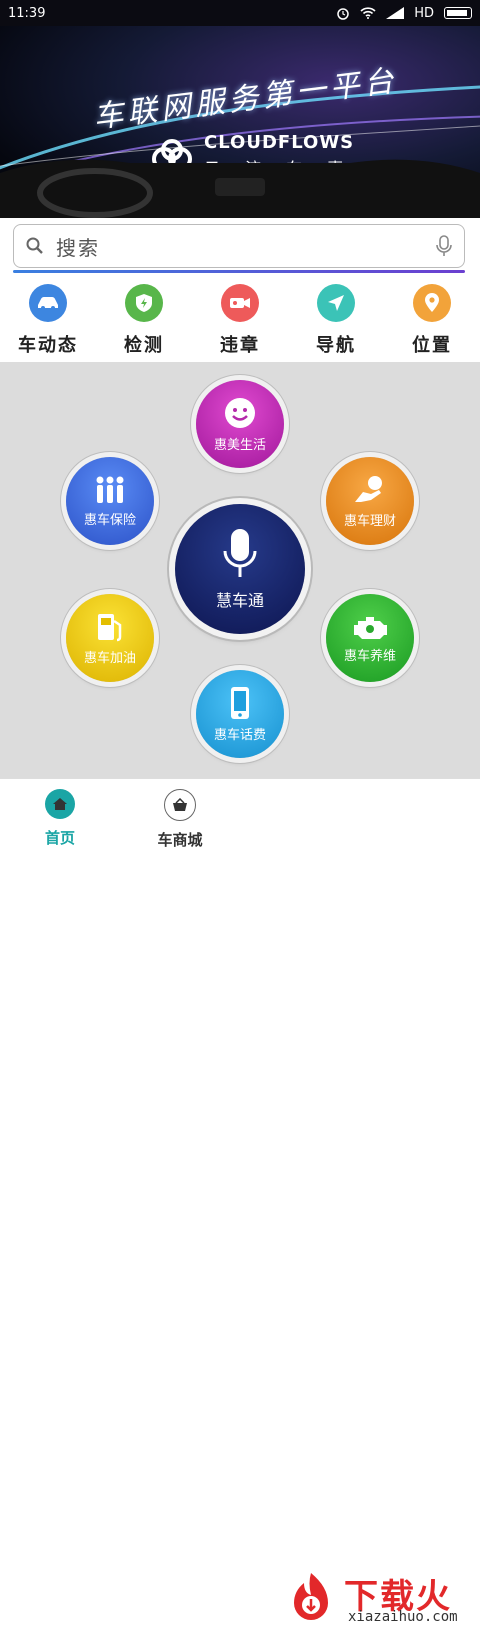 The height and width of the screenshot is (1627, 480). I want to click on car-dashboard-graphic, so click(240, 188).